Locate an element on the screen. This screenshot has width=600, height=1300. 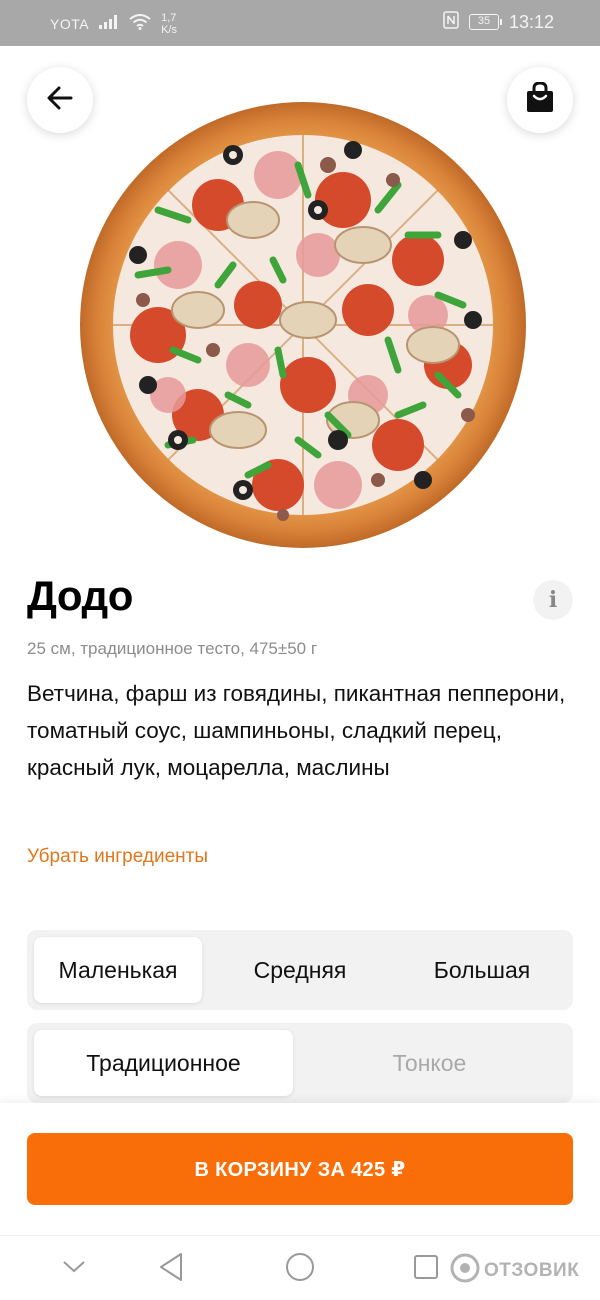
nav-collapse-icon is located at coordinates (74, 1269).